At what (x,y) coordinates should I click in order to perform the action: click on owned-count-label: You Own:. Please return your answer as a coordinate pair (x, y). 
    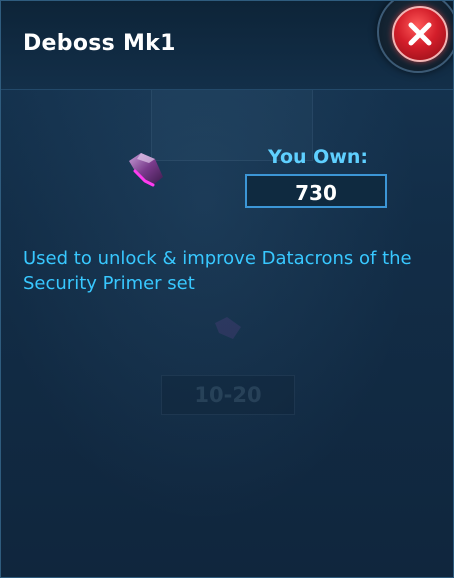
    Looking at the image, I should click on (318, 157).